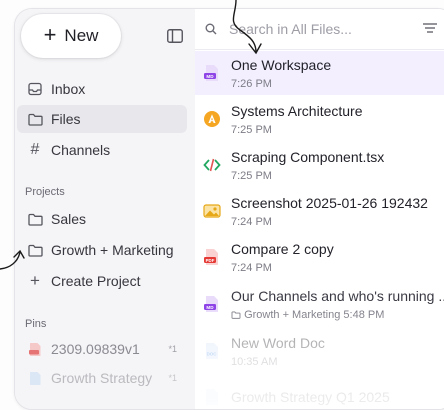  I want to click on pins-heading: Pins, so click(36, 324).